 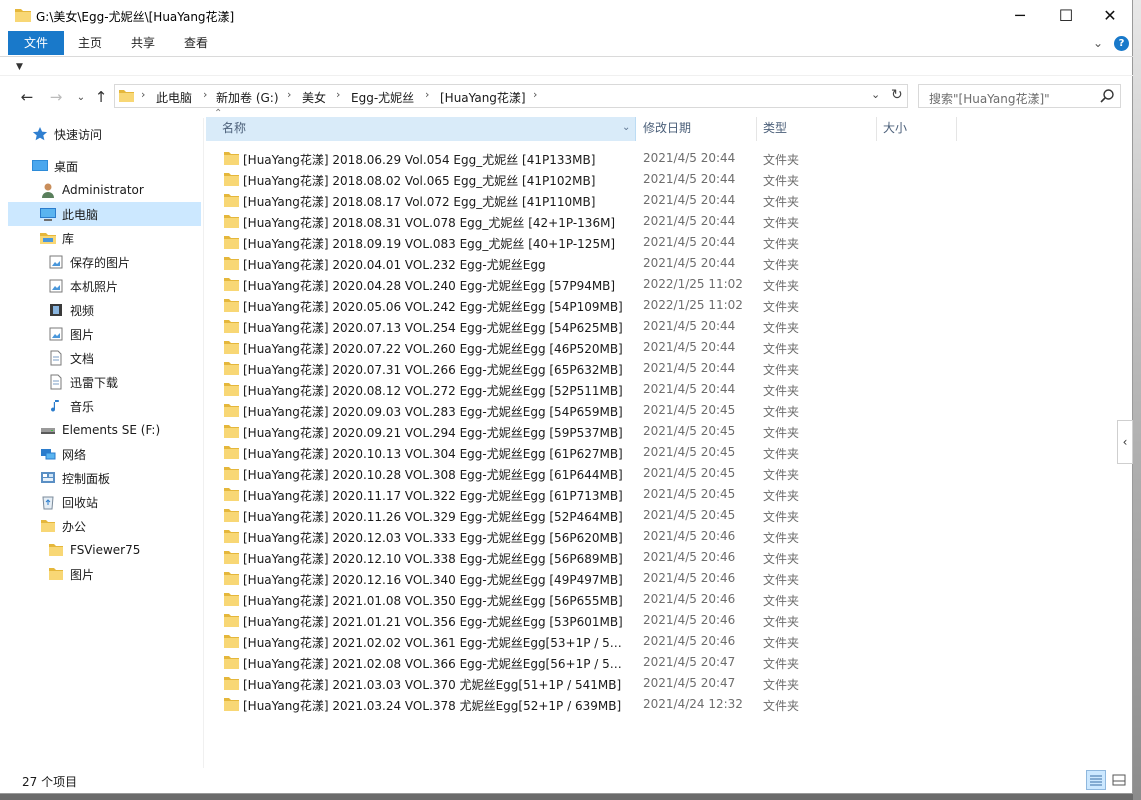 What do you see at coordinates (83, 382) in the screenshot?
I see `sidebar-item-xunlei-downloads: 迅雷下载` at bounding box center [83, 382].